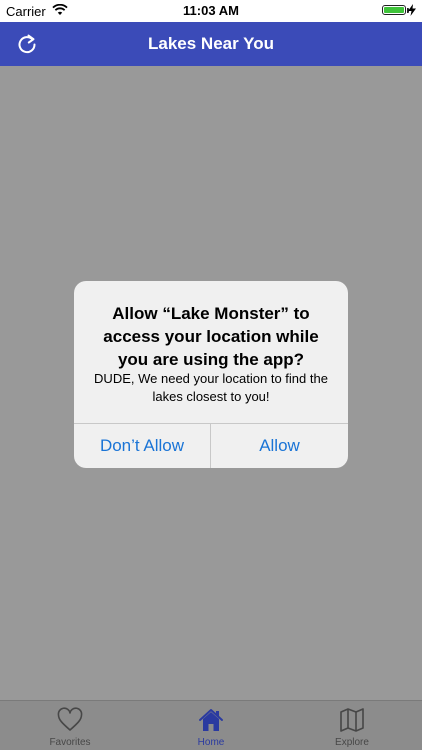 The height and width of the screenshot is (751, 422). What do you see at coordinates (142, 446) in the screenshot?
I see `dont-allow-button: Don’t Allow` at bounding box center [142, 446].